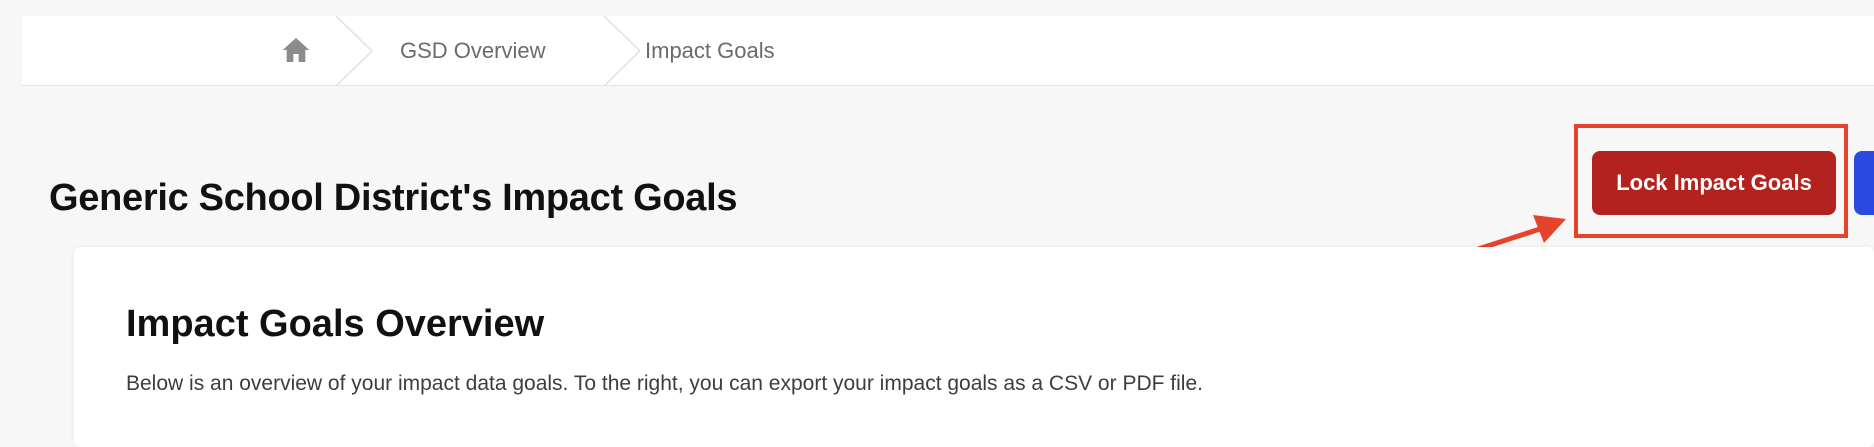 This screenshot has width=1874, height=447. I want to click on breadcrumb-item-gsd-overview: GSD Overview, so click(472, 51).